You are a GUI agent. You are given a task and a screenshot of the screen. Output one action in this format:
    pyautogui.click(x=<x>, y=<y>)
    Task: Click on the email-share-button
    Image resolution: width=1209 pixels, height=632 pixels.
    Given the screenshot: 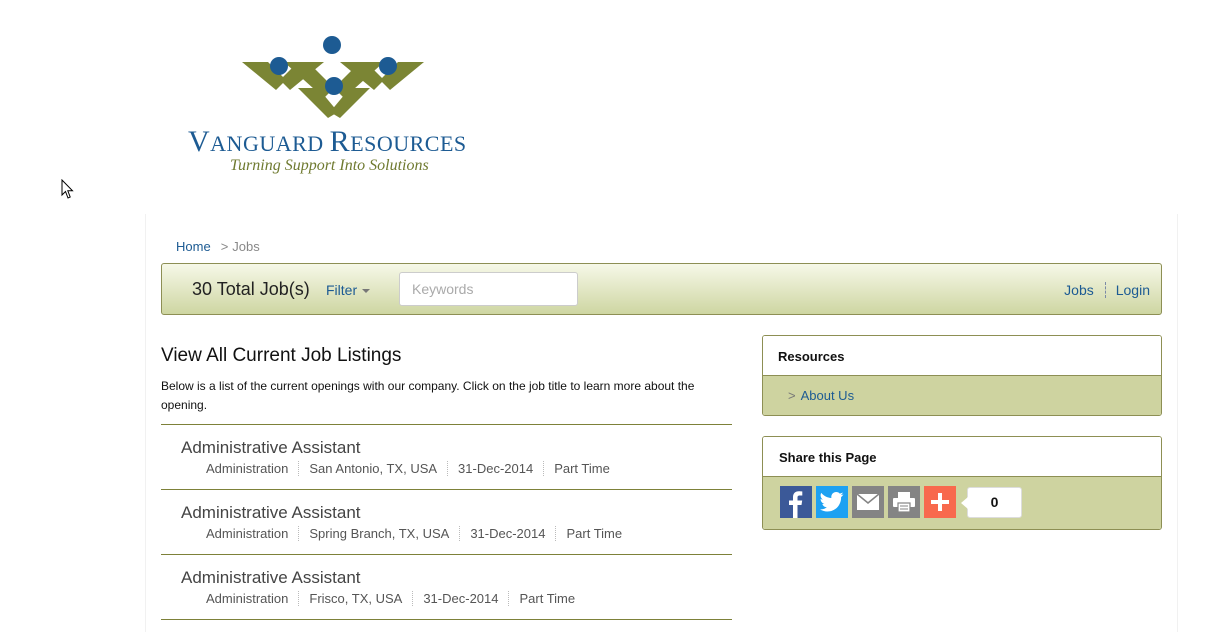 What is the action you would take?
    pyautogui.click(x=868, y=502)
    